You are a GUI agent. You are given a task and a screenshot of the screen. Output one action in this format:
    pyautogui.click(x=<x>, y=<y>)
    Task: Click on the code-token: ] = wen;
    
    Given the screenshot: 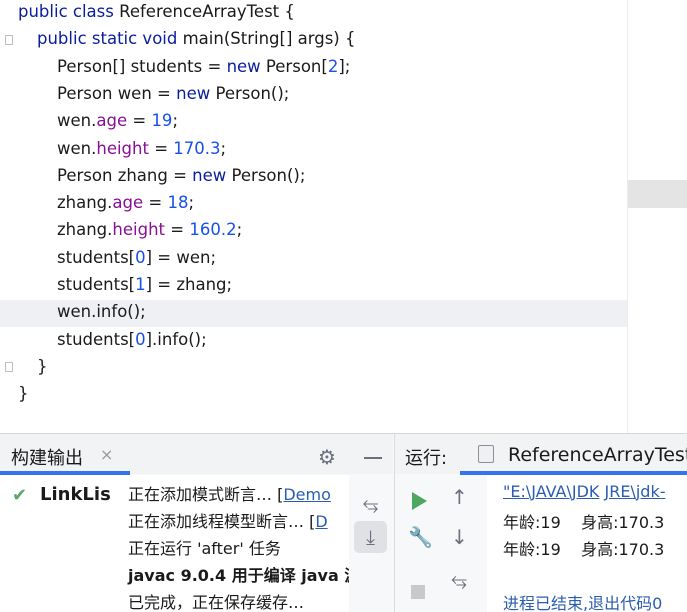 What is the action you would take?
    pyautogui.click(x=181, y=257)
    